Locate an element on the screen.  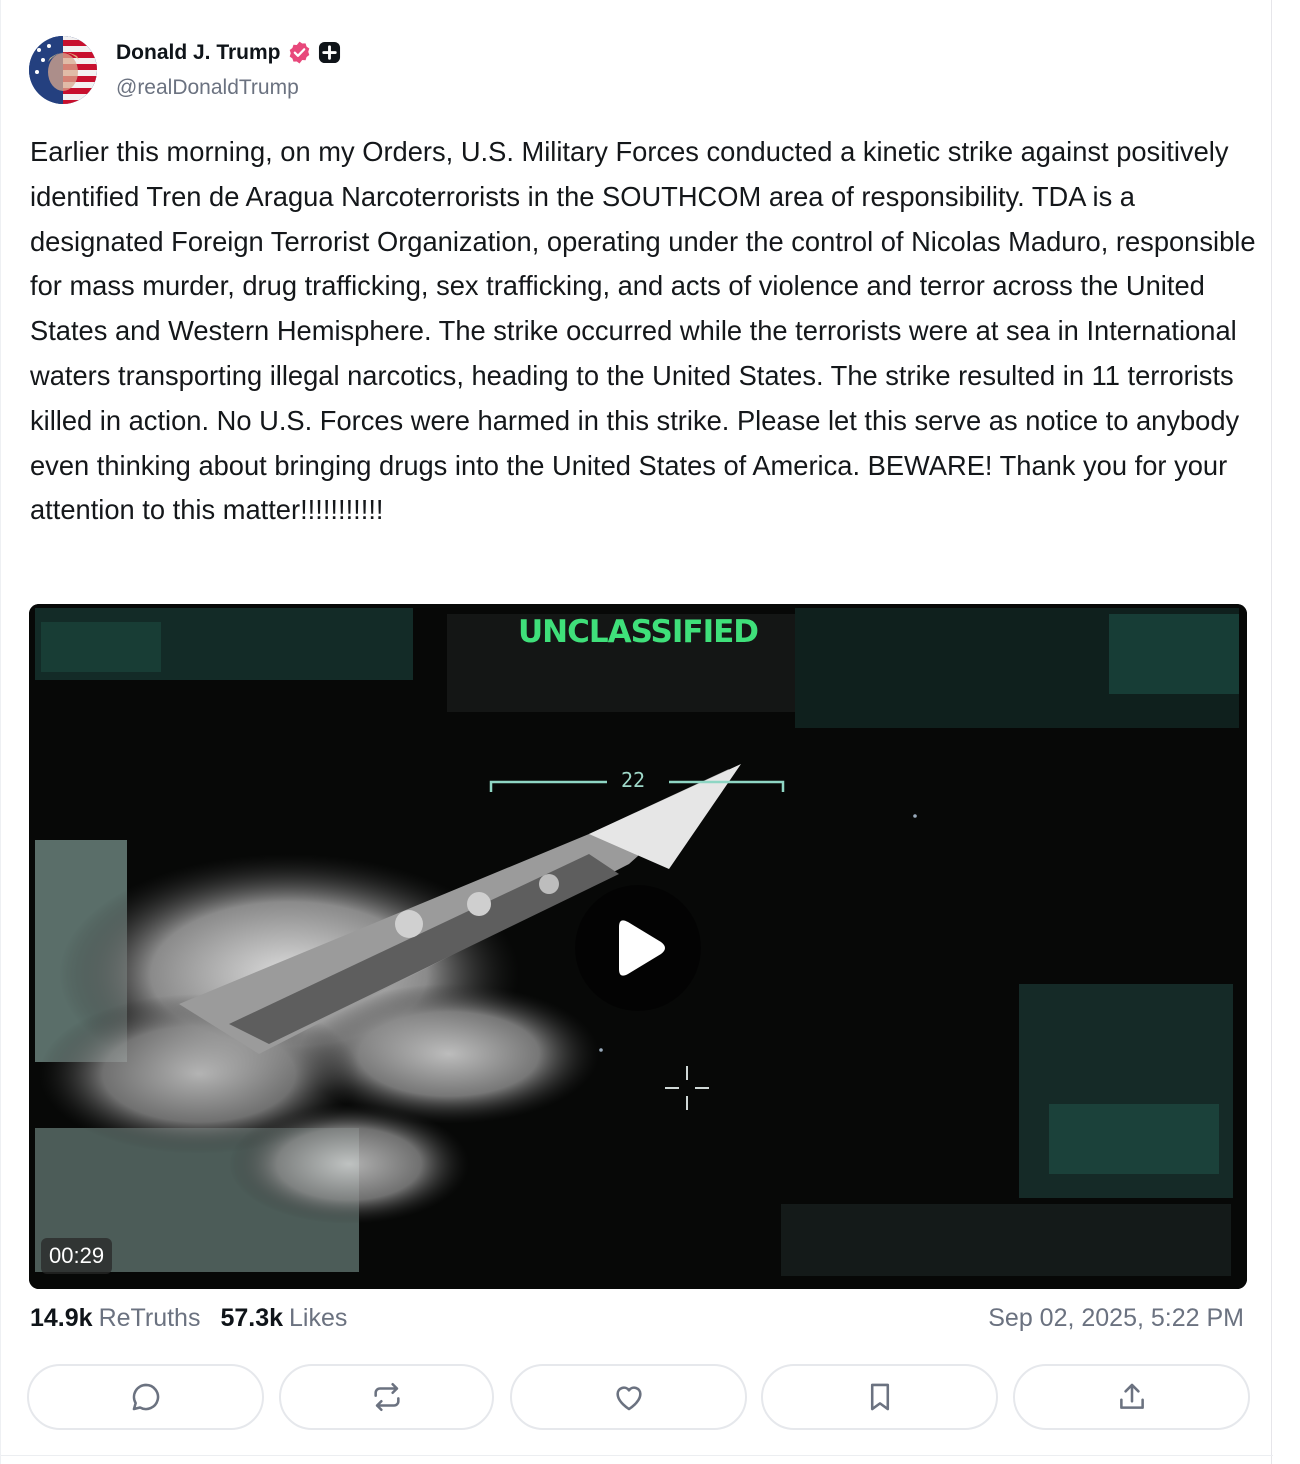
display-name: Donald J. Trump is located at coordinates (198, 53).